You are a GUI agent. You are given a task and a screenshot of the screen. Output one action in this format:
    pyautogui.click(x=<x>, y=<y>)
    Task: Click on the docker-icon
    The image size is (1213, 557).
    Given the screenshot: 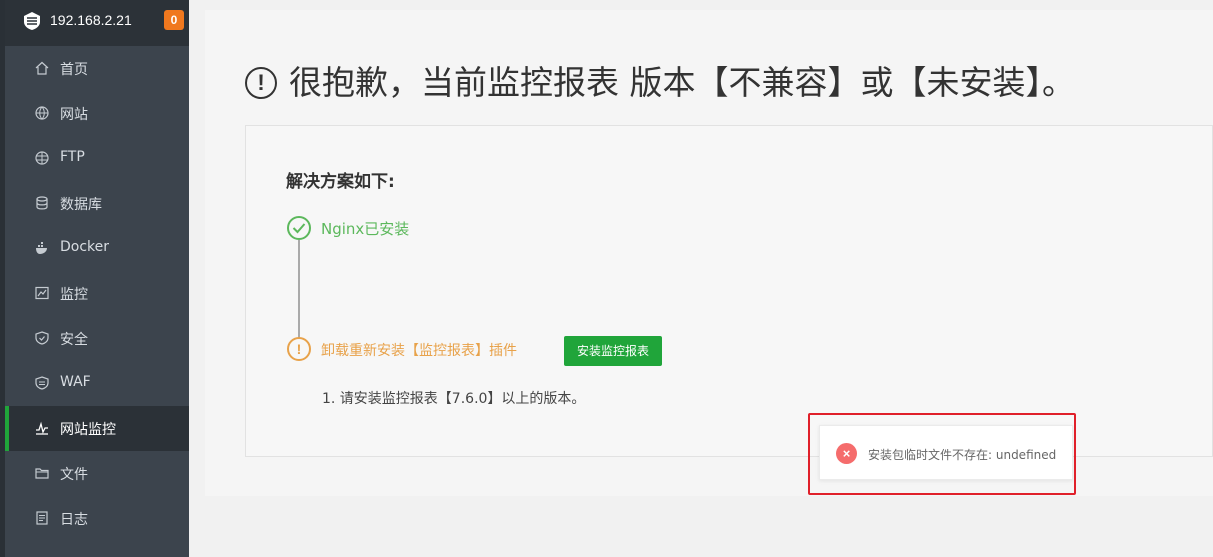 What is the action you would take?
    pyautogui.click(x=41, y=248)
    